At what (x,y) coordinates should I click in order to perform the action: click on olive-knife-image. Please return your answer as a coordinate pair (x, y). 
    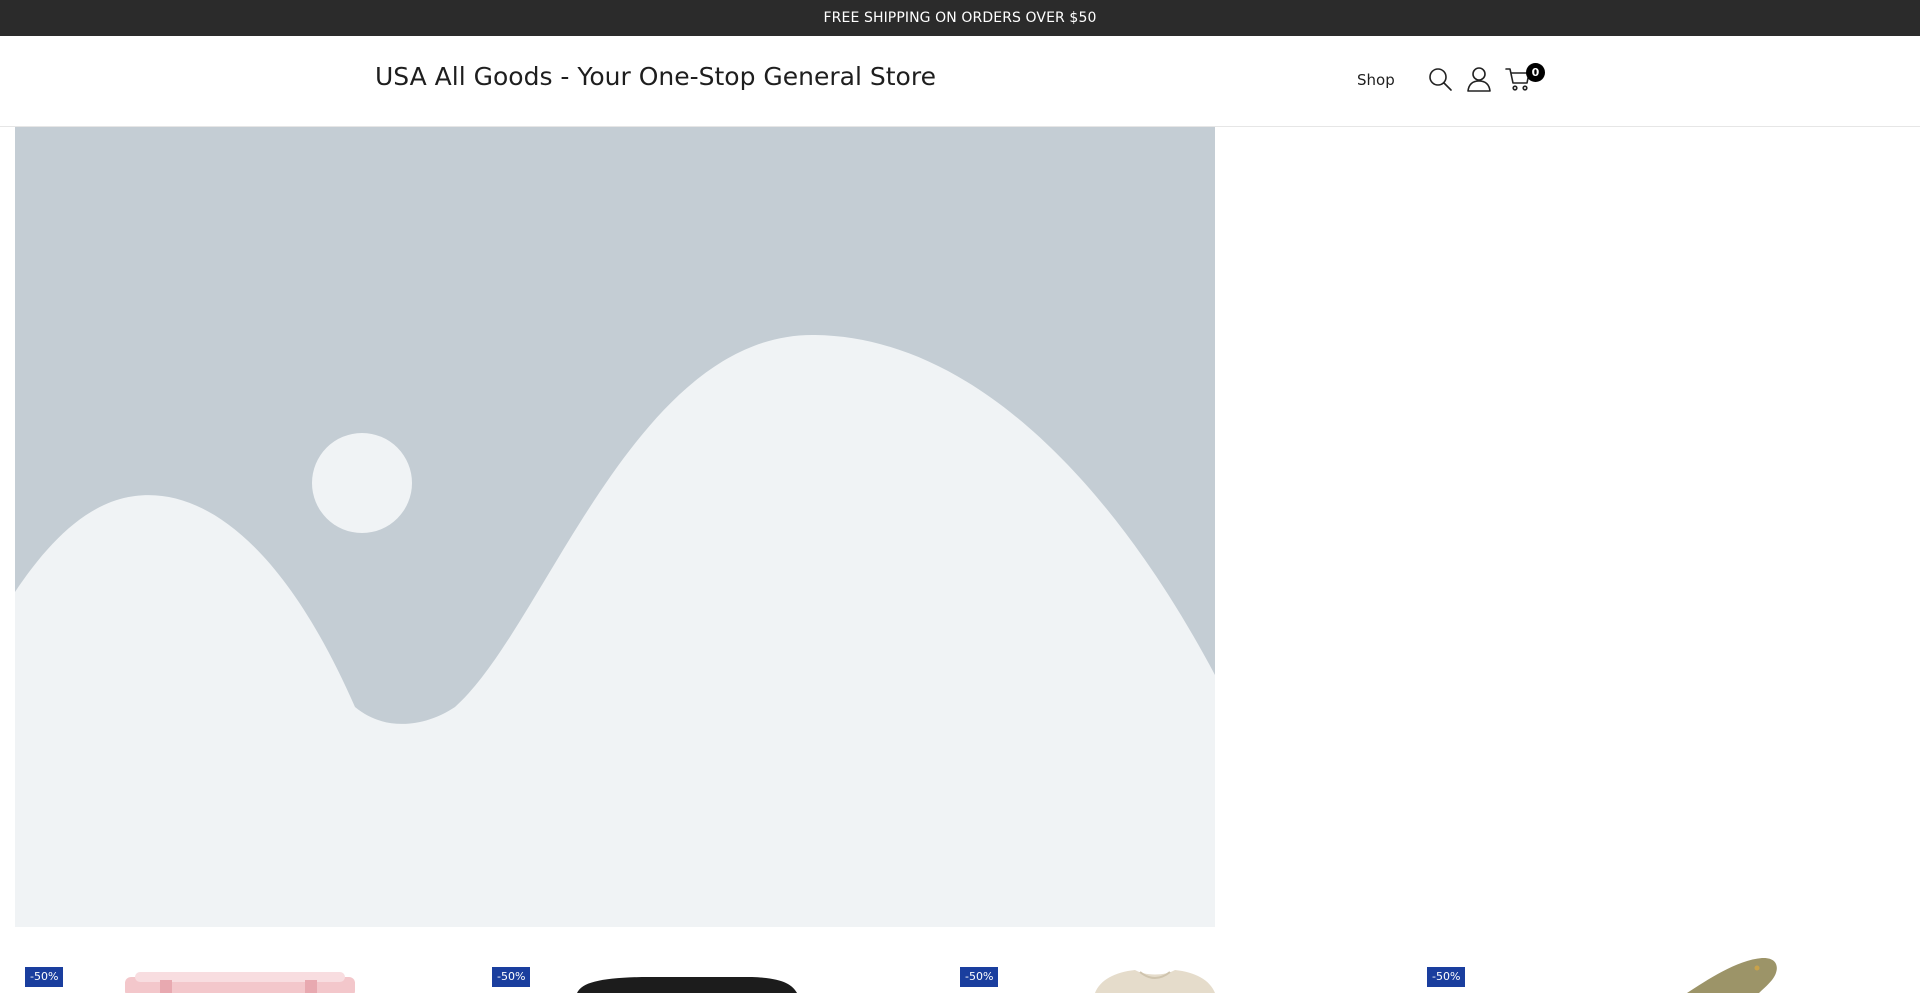
    Looking at the image, I should click on (1647, 971).